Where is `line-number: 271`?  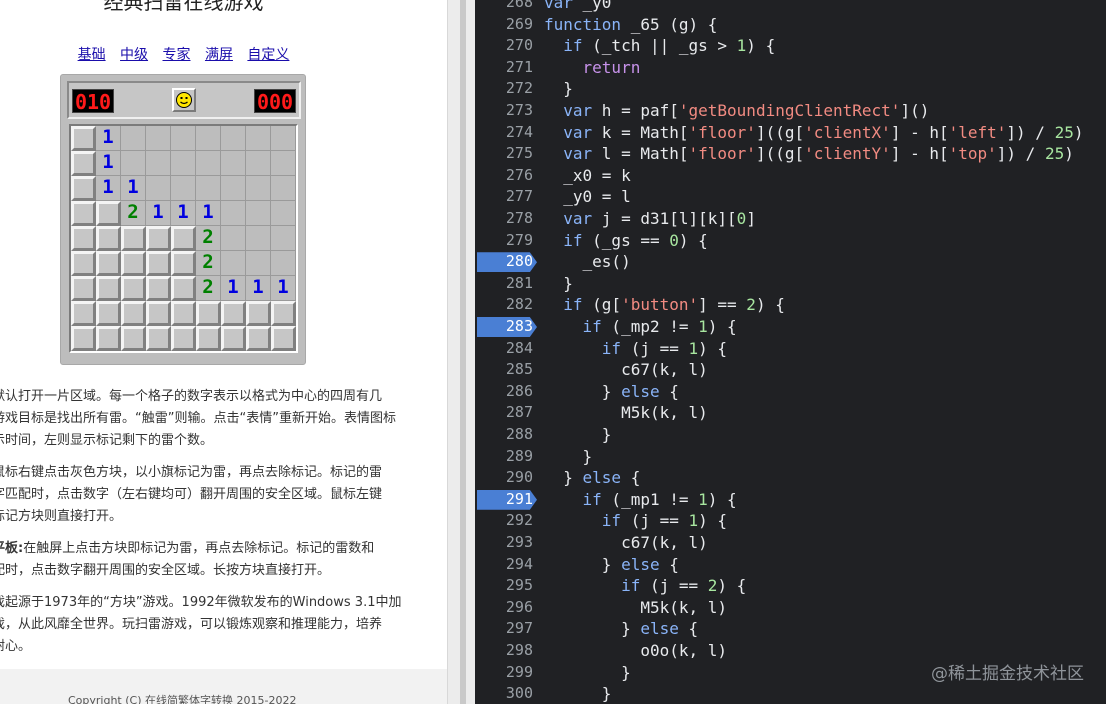 line-number: 271 is located at coordinates (504, 68).